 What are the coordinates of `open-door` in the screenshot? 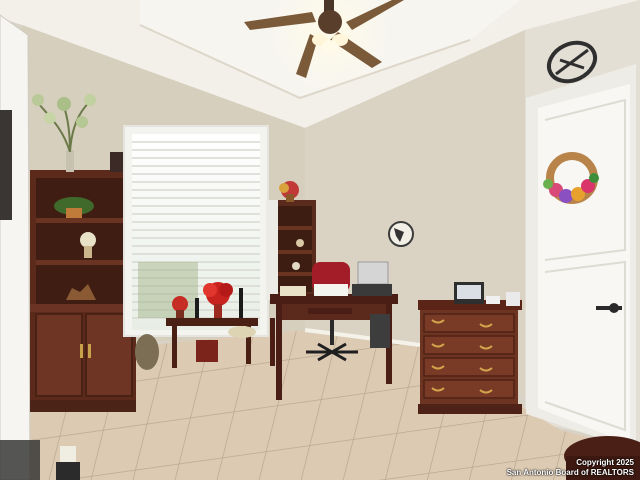 It's located at (15, 247).